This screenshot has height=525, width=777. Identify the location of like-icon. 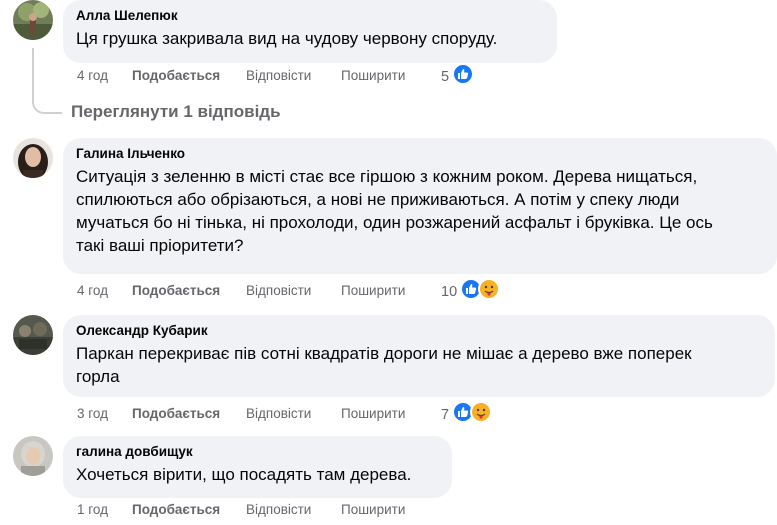
(463, 74).